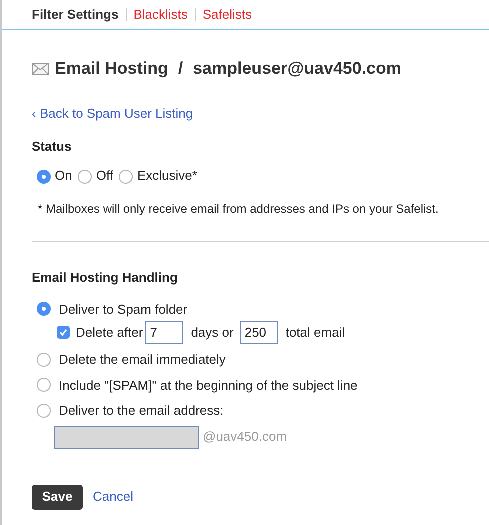 Image resolution: width=489 pixels, height=525 pixels. What do you see at coordinates (161, 14) in the screenshot?
I see `tab: Blacklists` at bounding box center [161, 14].